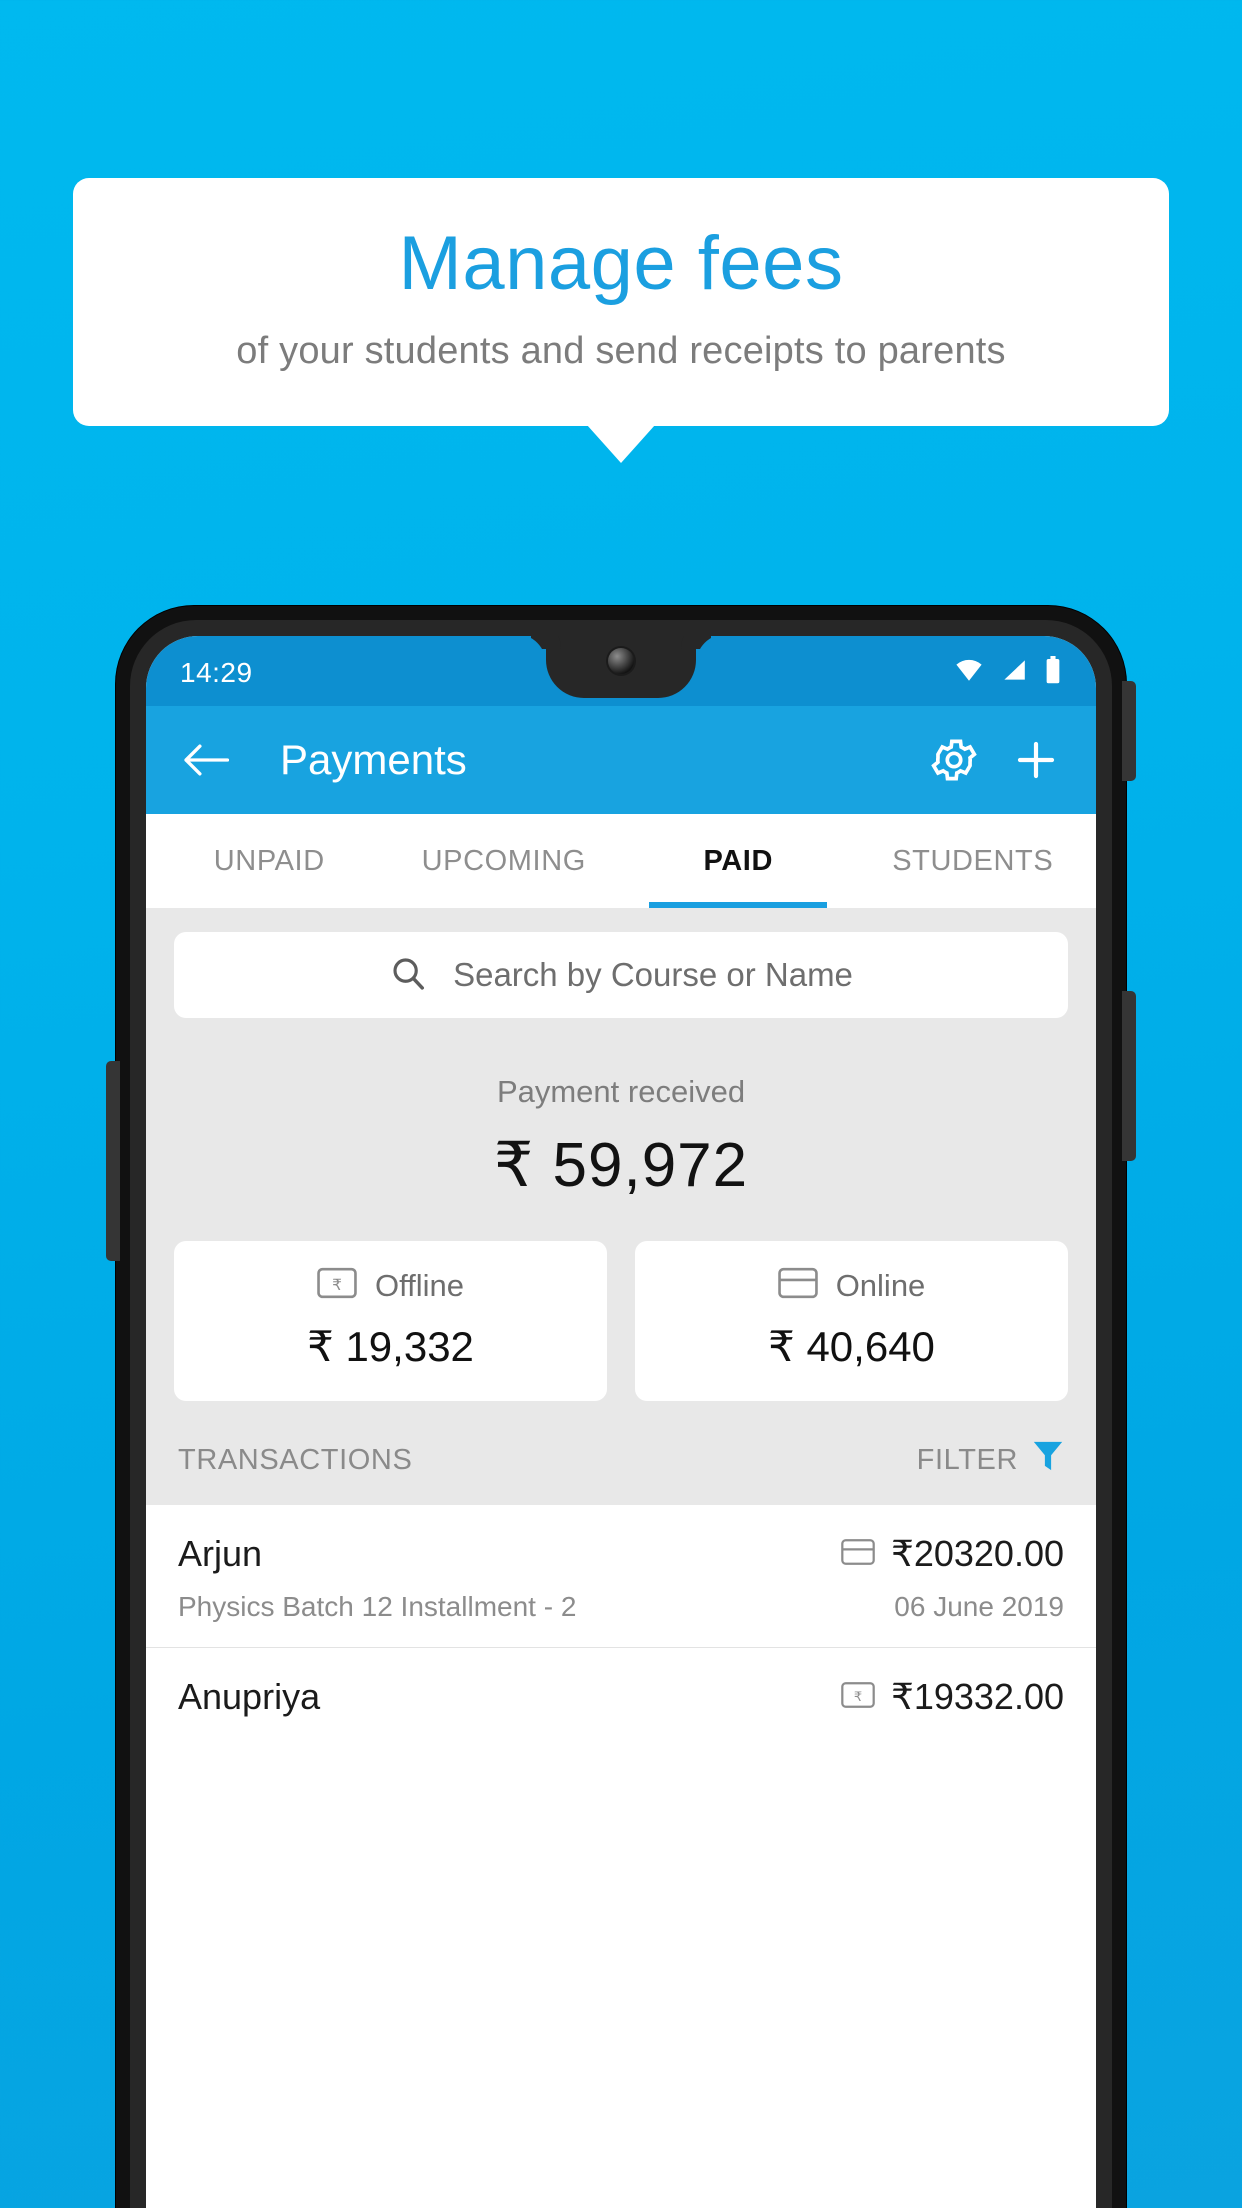  Describe the element at coordinates (113, 1161) in the screenshot. I see `phone-volume-button-left` at that location.